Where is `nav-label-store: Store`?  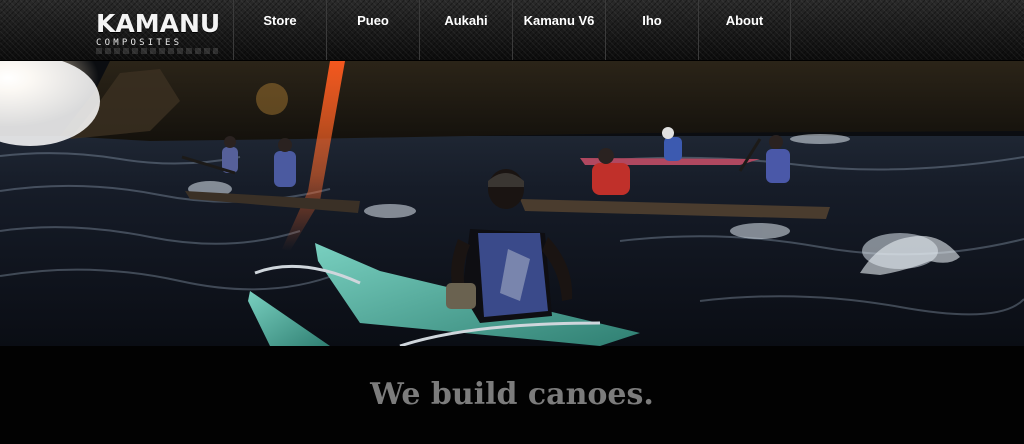
nav-label-store: Store is located at coordinates (280, 20).